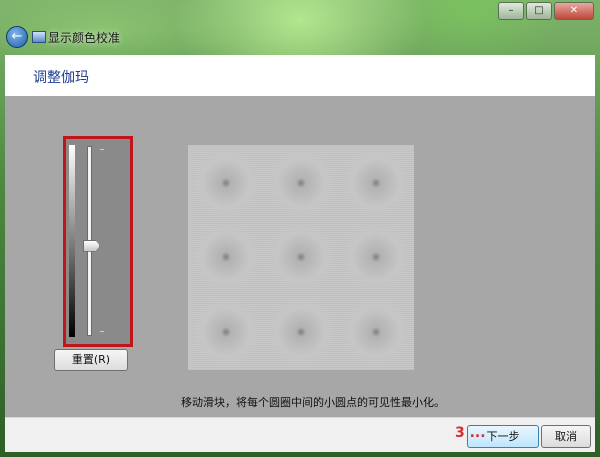  I want to click on gamma-slider-thumb, so click(91, 245).